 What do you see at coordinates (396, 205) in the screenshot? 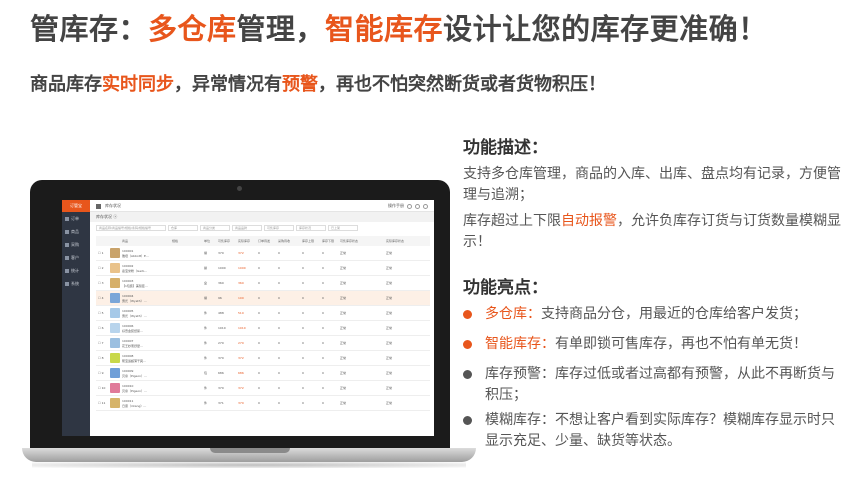
I see `manual-link: 操作手册` at bounding box center [396, 205].